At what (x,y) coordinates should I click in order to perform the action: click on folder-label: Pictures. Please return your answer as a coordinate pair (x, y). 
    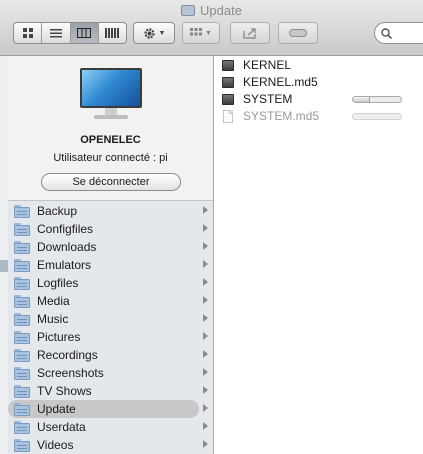
    Looking at the image, I should click on (59, 337).